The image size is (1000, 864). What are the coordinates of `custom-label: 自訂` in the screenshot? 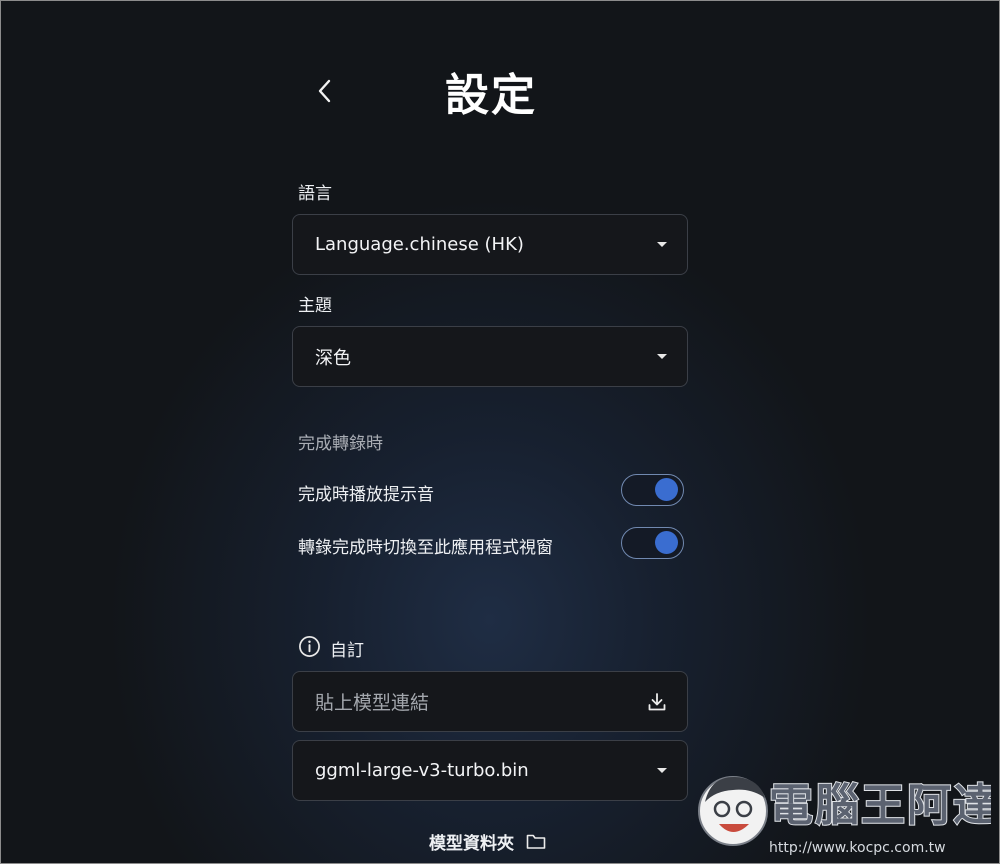 It's located at (347, 651).